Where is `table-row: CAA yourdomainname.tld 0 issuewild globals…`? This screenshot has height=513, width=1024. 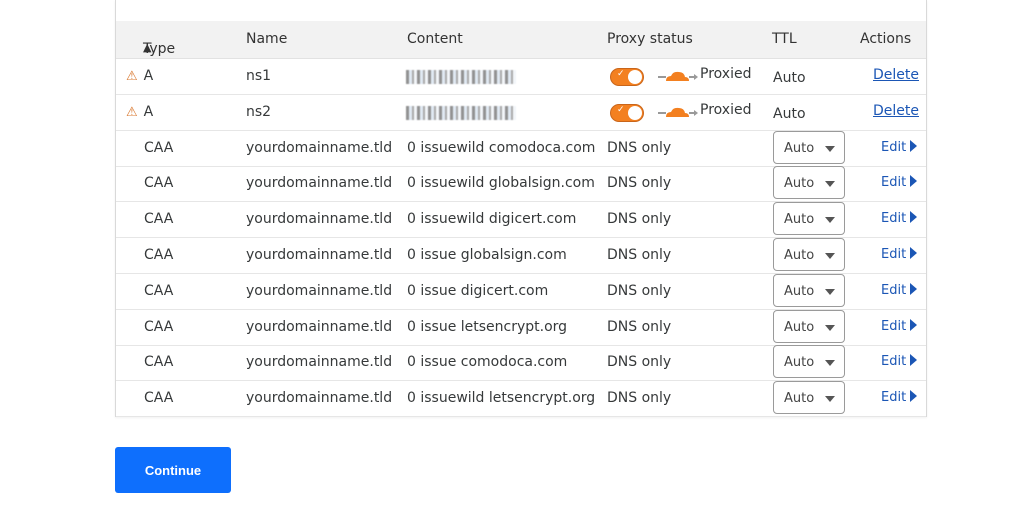 table-row: CAA yourdomainname.tld 0 issuewild globals… is located at coordinates (521, 184).